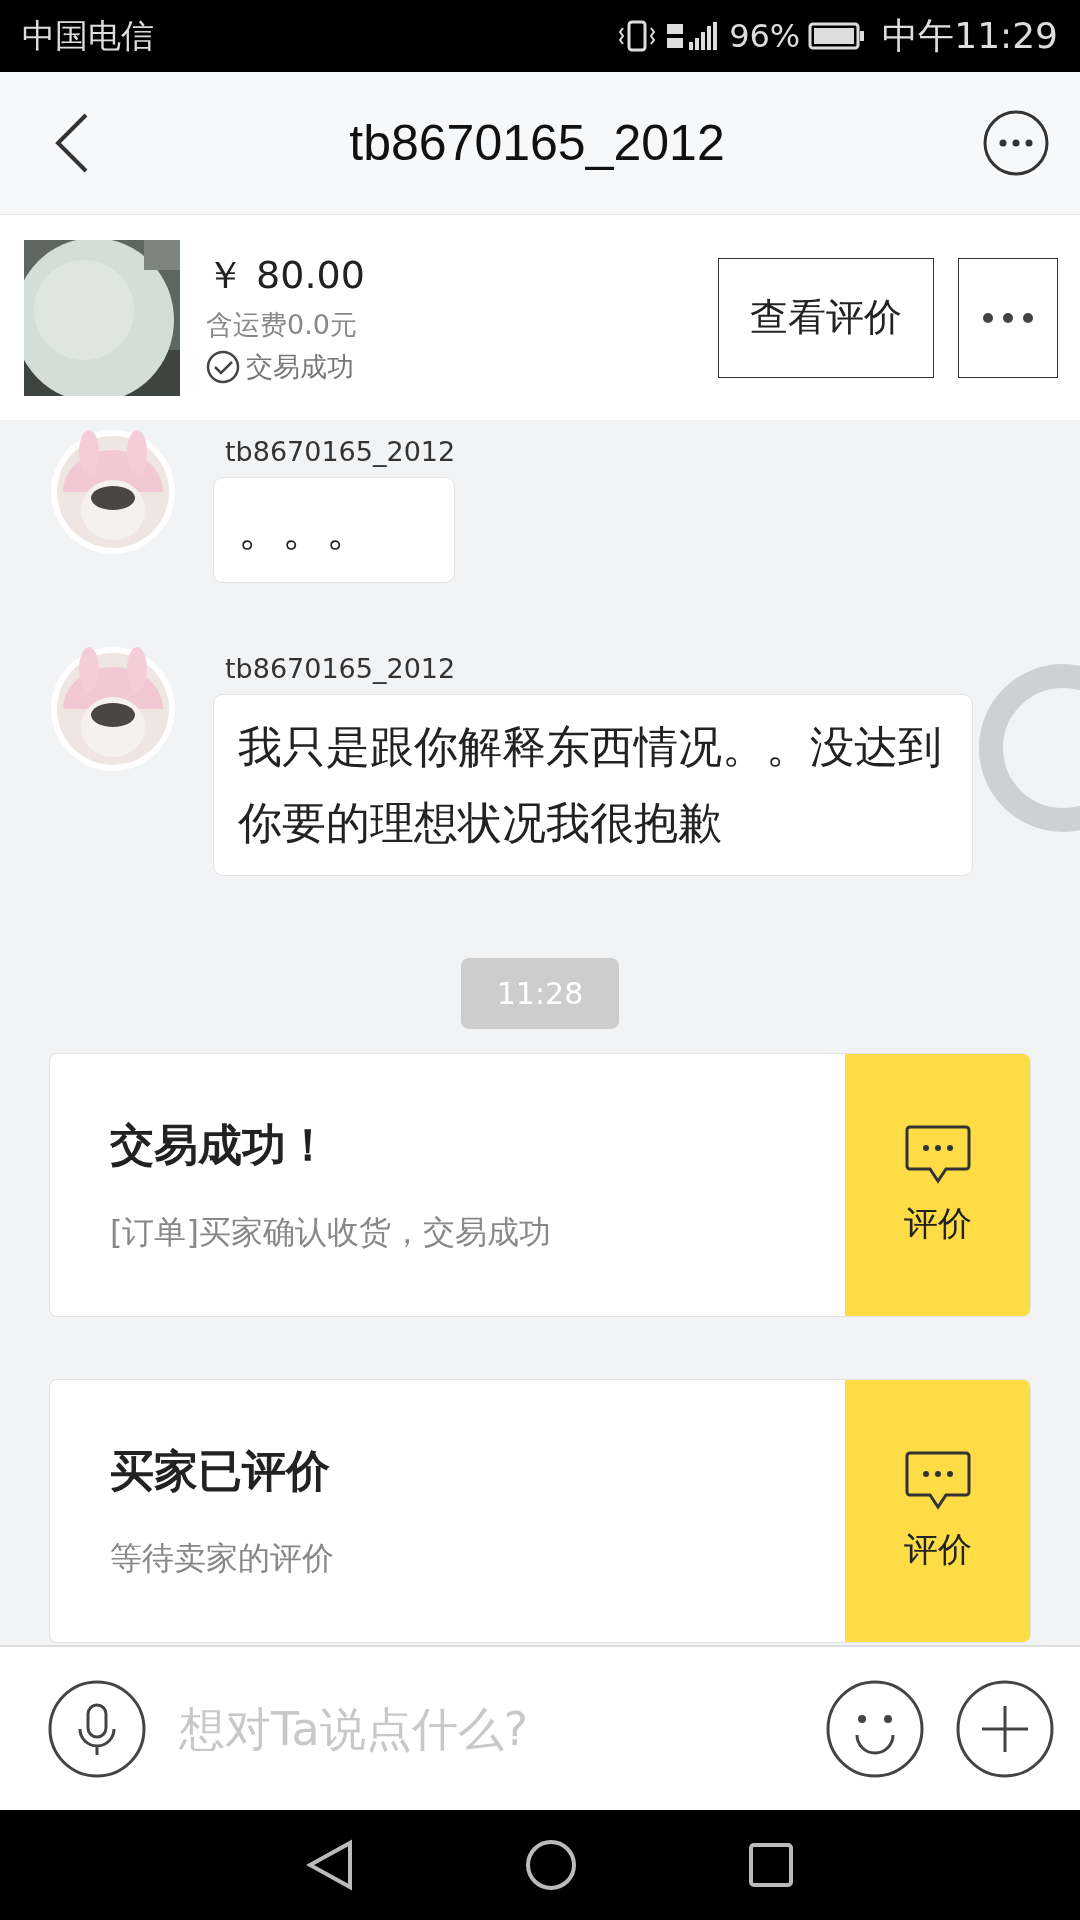 The image size is (1080, 1920). I want to click on price: ￥ 80.00, so click(286, 275).